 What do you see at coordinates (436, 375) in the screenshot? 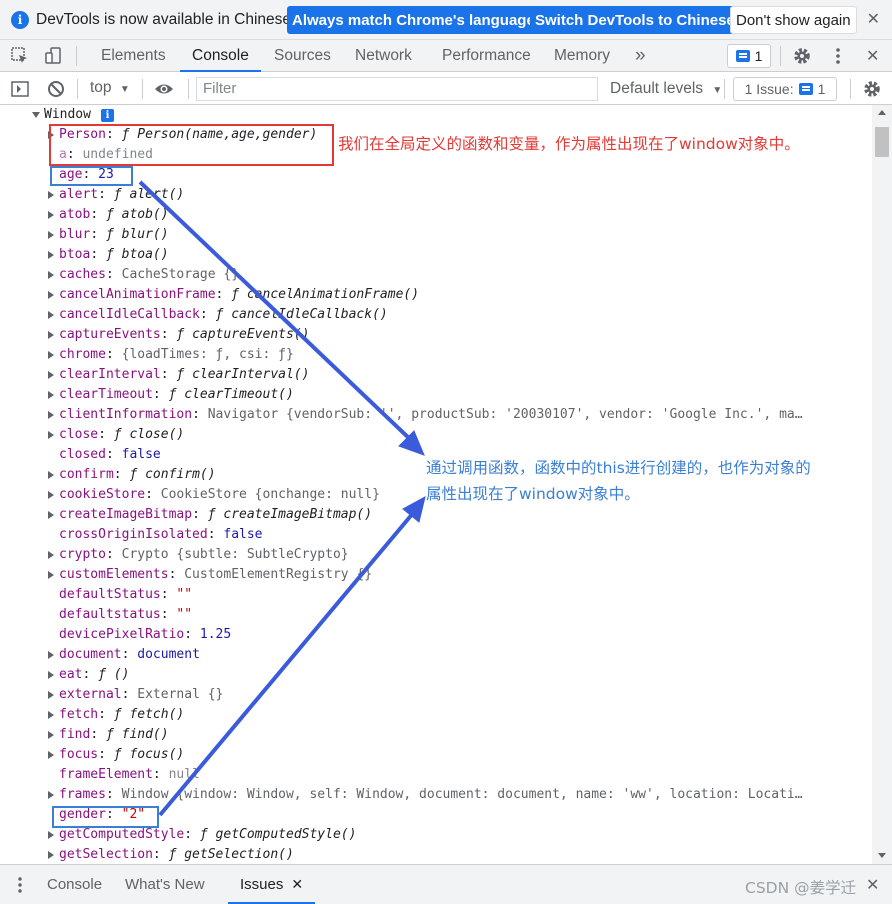
I see `property-row-clearInterval: clearInterval: ƒ clearInterval()` at bounding box center [436, 375].